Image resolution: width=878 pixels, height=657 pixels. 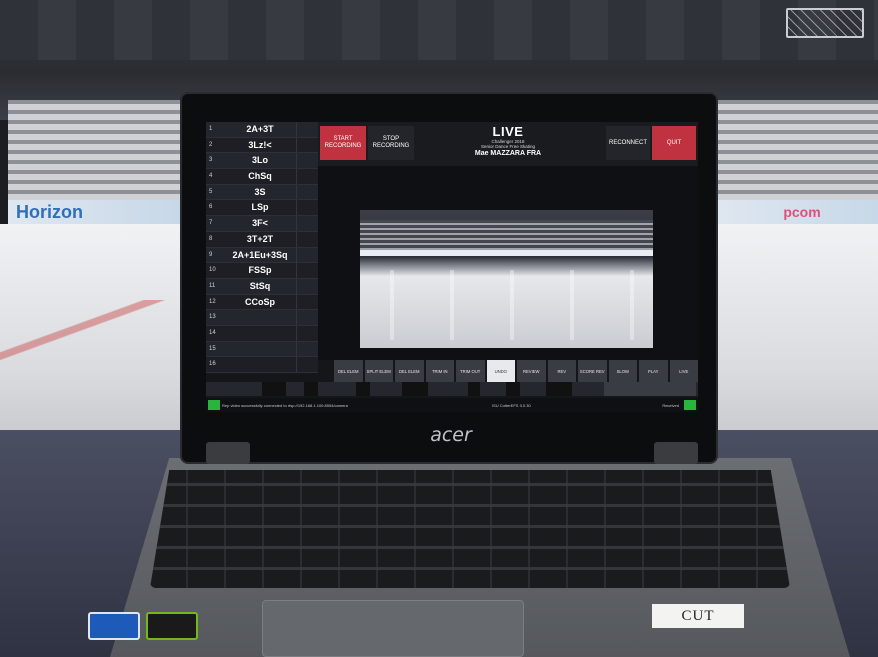 What do you see at coordinates (470, 371) in the screenshot?
I see `control-button: TRIM OUT` at bounding box center [470, 371].